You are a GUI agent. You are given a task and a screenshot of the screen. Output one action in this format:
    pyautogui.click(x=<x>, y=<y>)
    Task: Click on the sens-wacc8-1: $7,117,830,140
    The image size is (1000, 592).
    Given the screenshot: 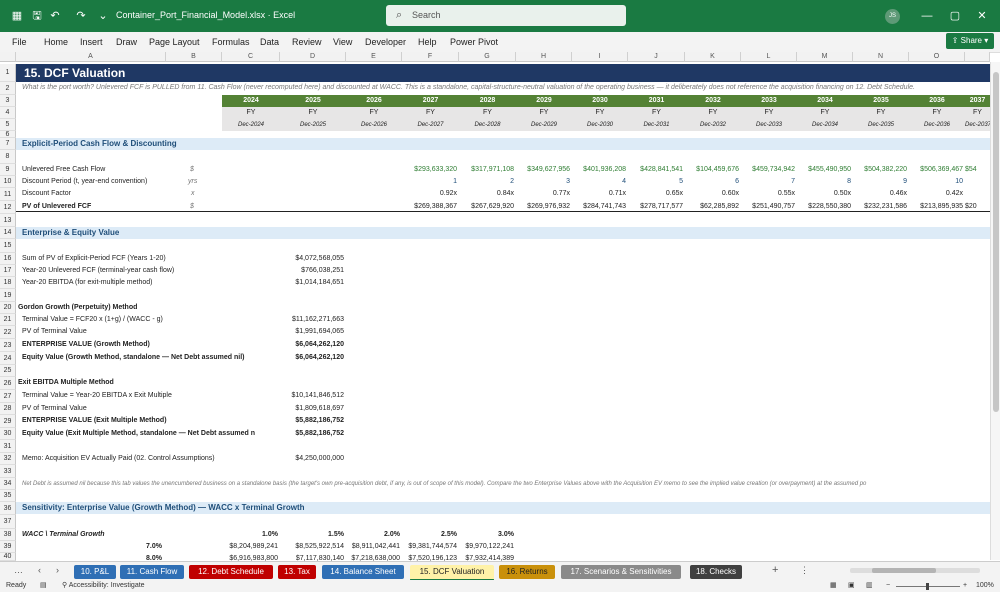 What is the action you would take?
    pyautogui.click(x=312, y=557)
    